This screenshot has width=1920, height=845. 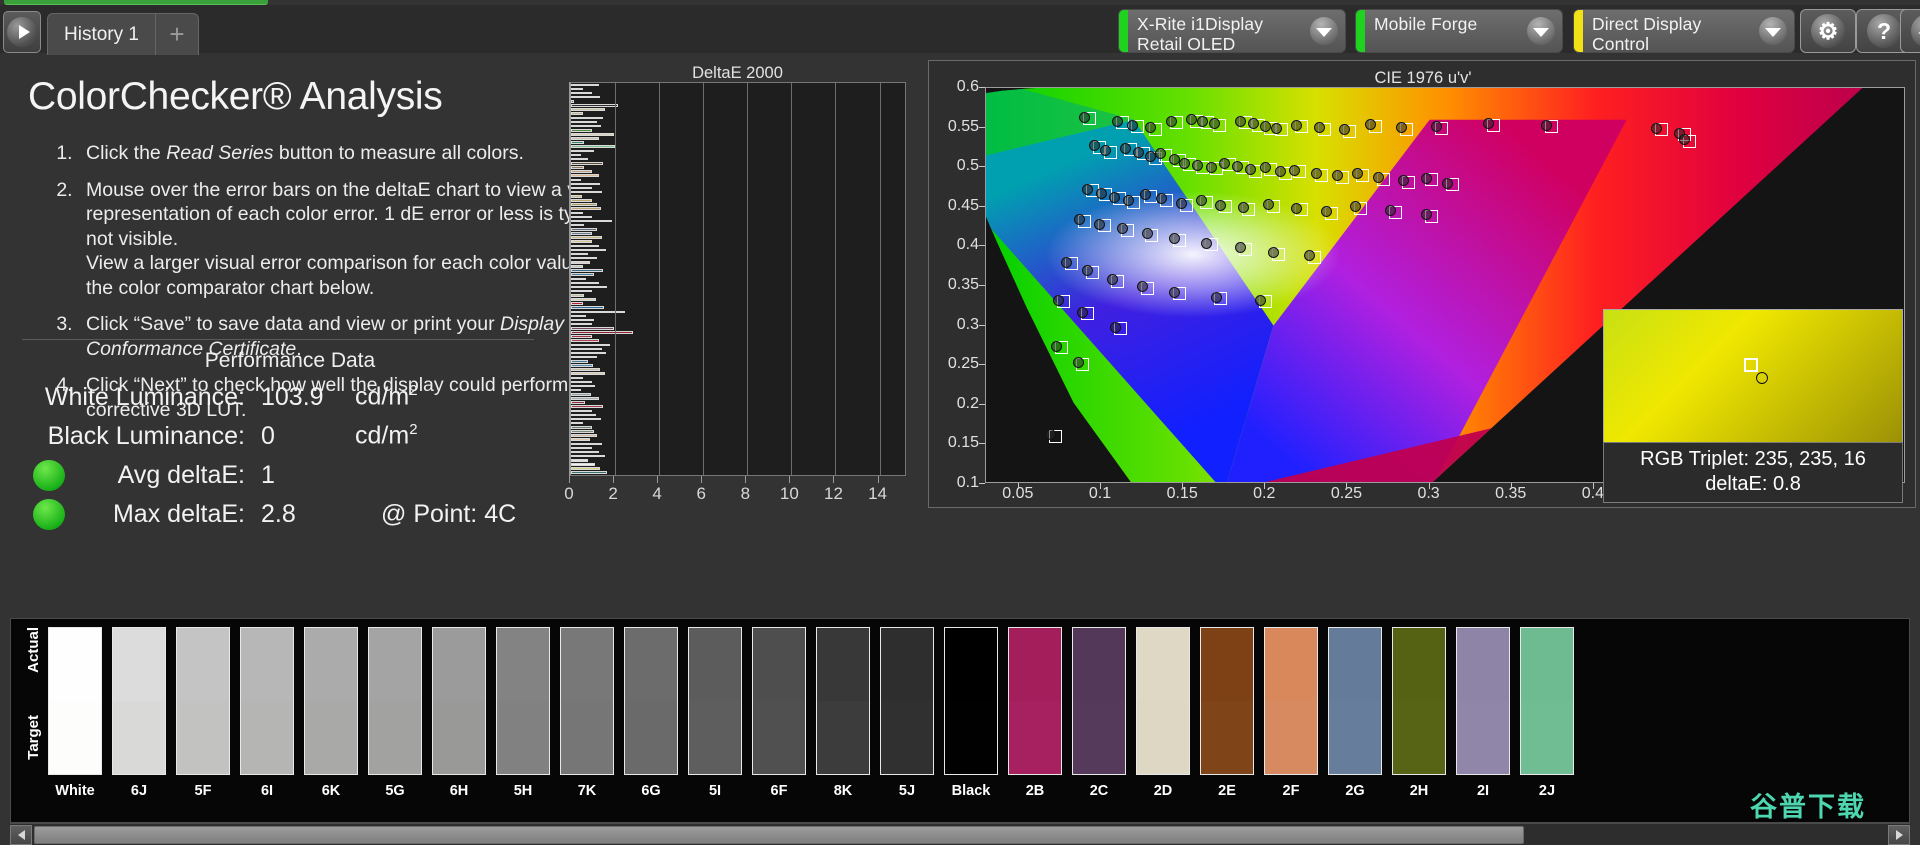 What do you see at coordinates (1459, 31) in the screenshot?
I see `workflow-selector: Mobile Forge` at bounding box center [1459, 31].